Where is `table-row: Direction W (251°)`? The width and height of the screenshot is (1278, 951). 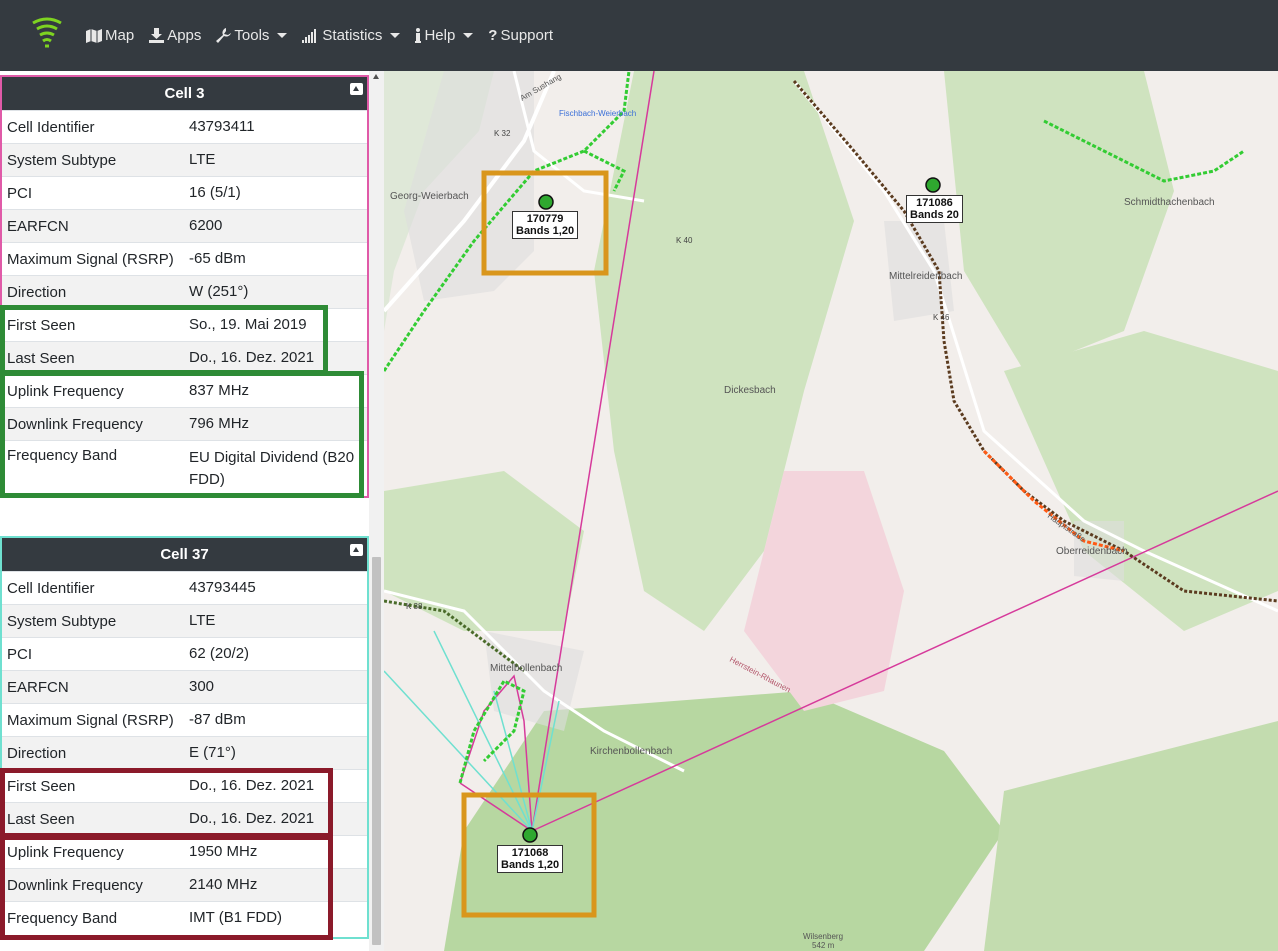
table-row: Direction W (251°) is located at coordinates (184, 291).